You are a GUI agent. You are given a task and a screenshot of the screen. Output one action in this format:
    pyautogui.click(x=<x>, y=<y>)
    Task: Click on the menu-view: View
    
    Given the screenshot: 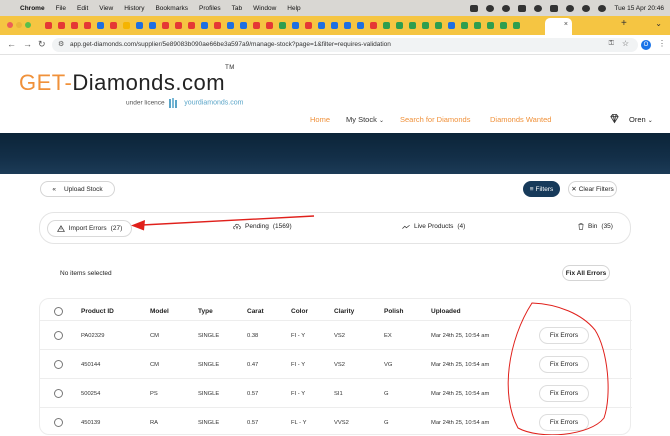 What is the action you would take?
    pyautogui.click(x=106, y=8)
    